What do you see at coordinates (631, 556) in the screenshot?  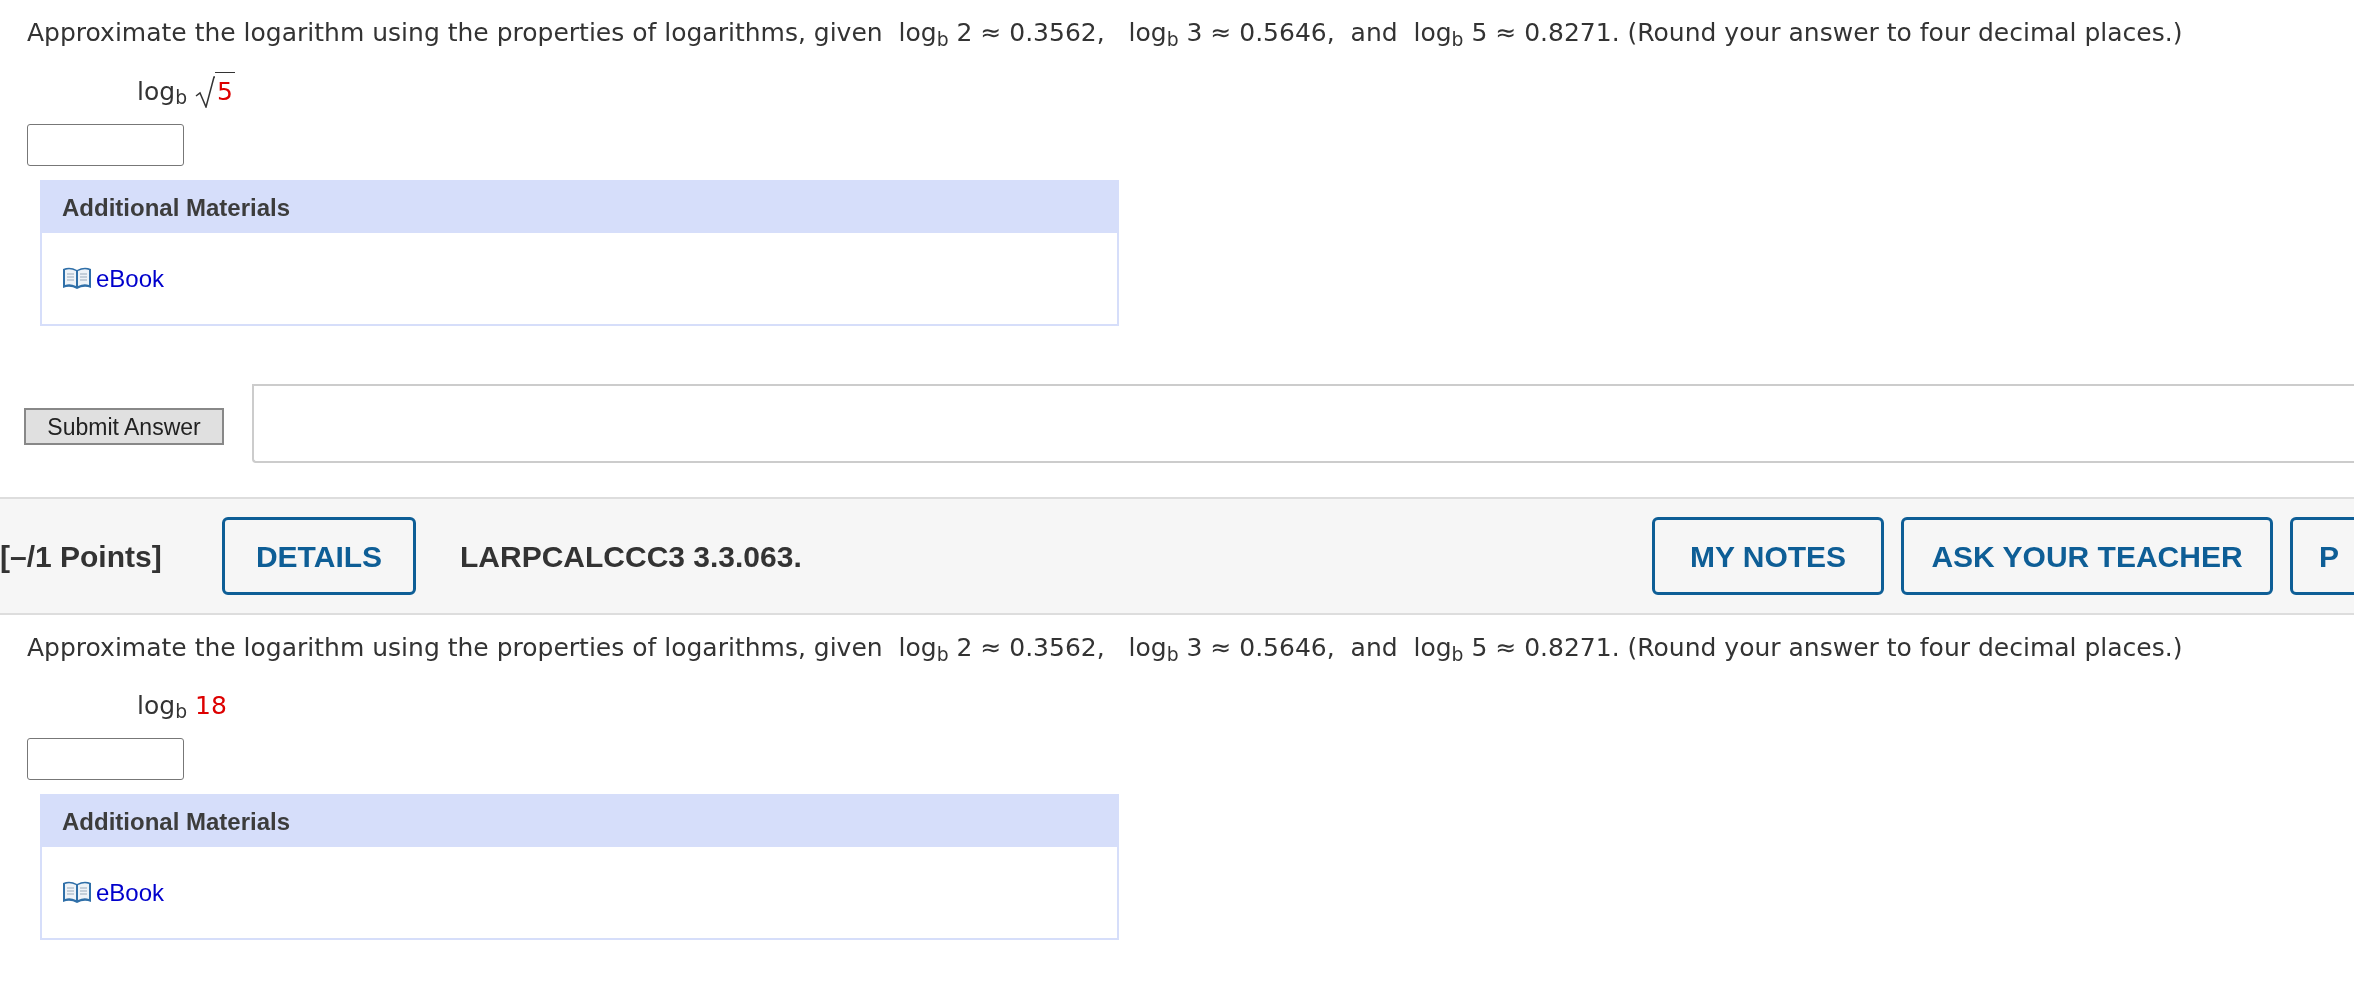 I see `problem-id: LARPCALCCC3 3.3.063.` at bounding box center [631, 556].